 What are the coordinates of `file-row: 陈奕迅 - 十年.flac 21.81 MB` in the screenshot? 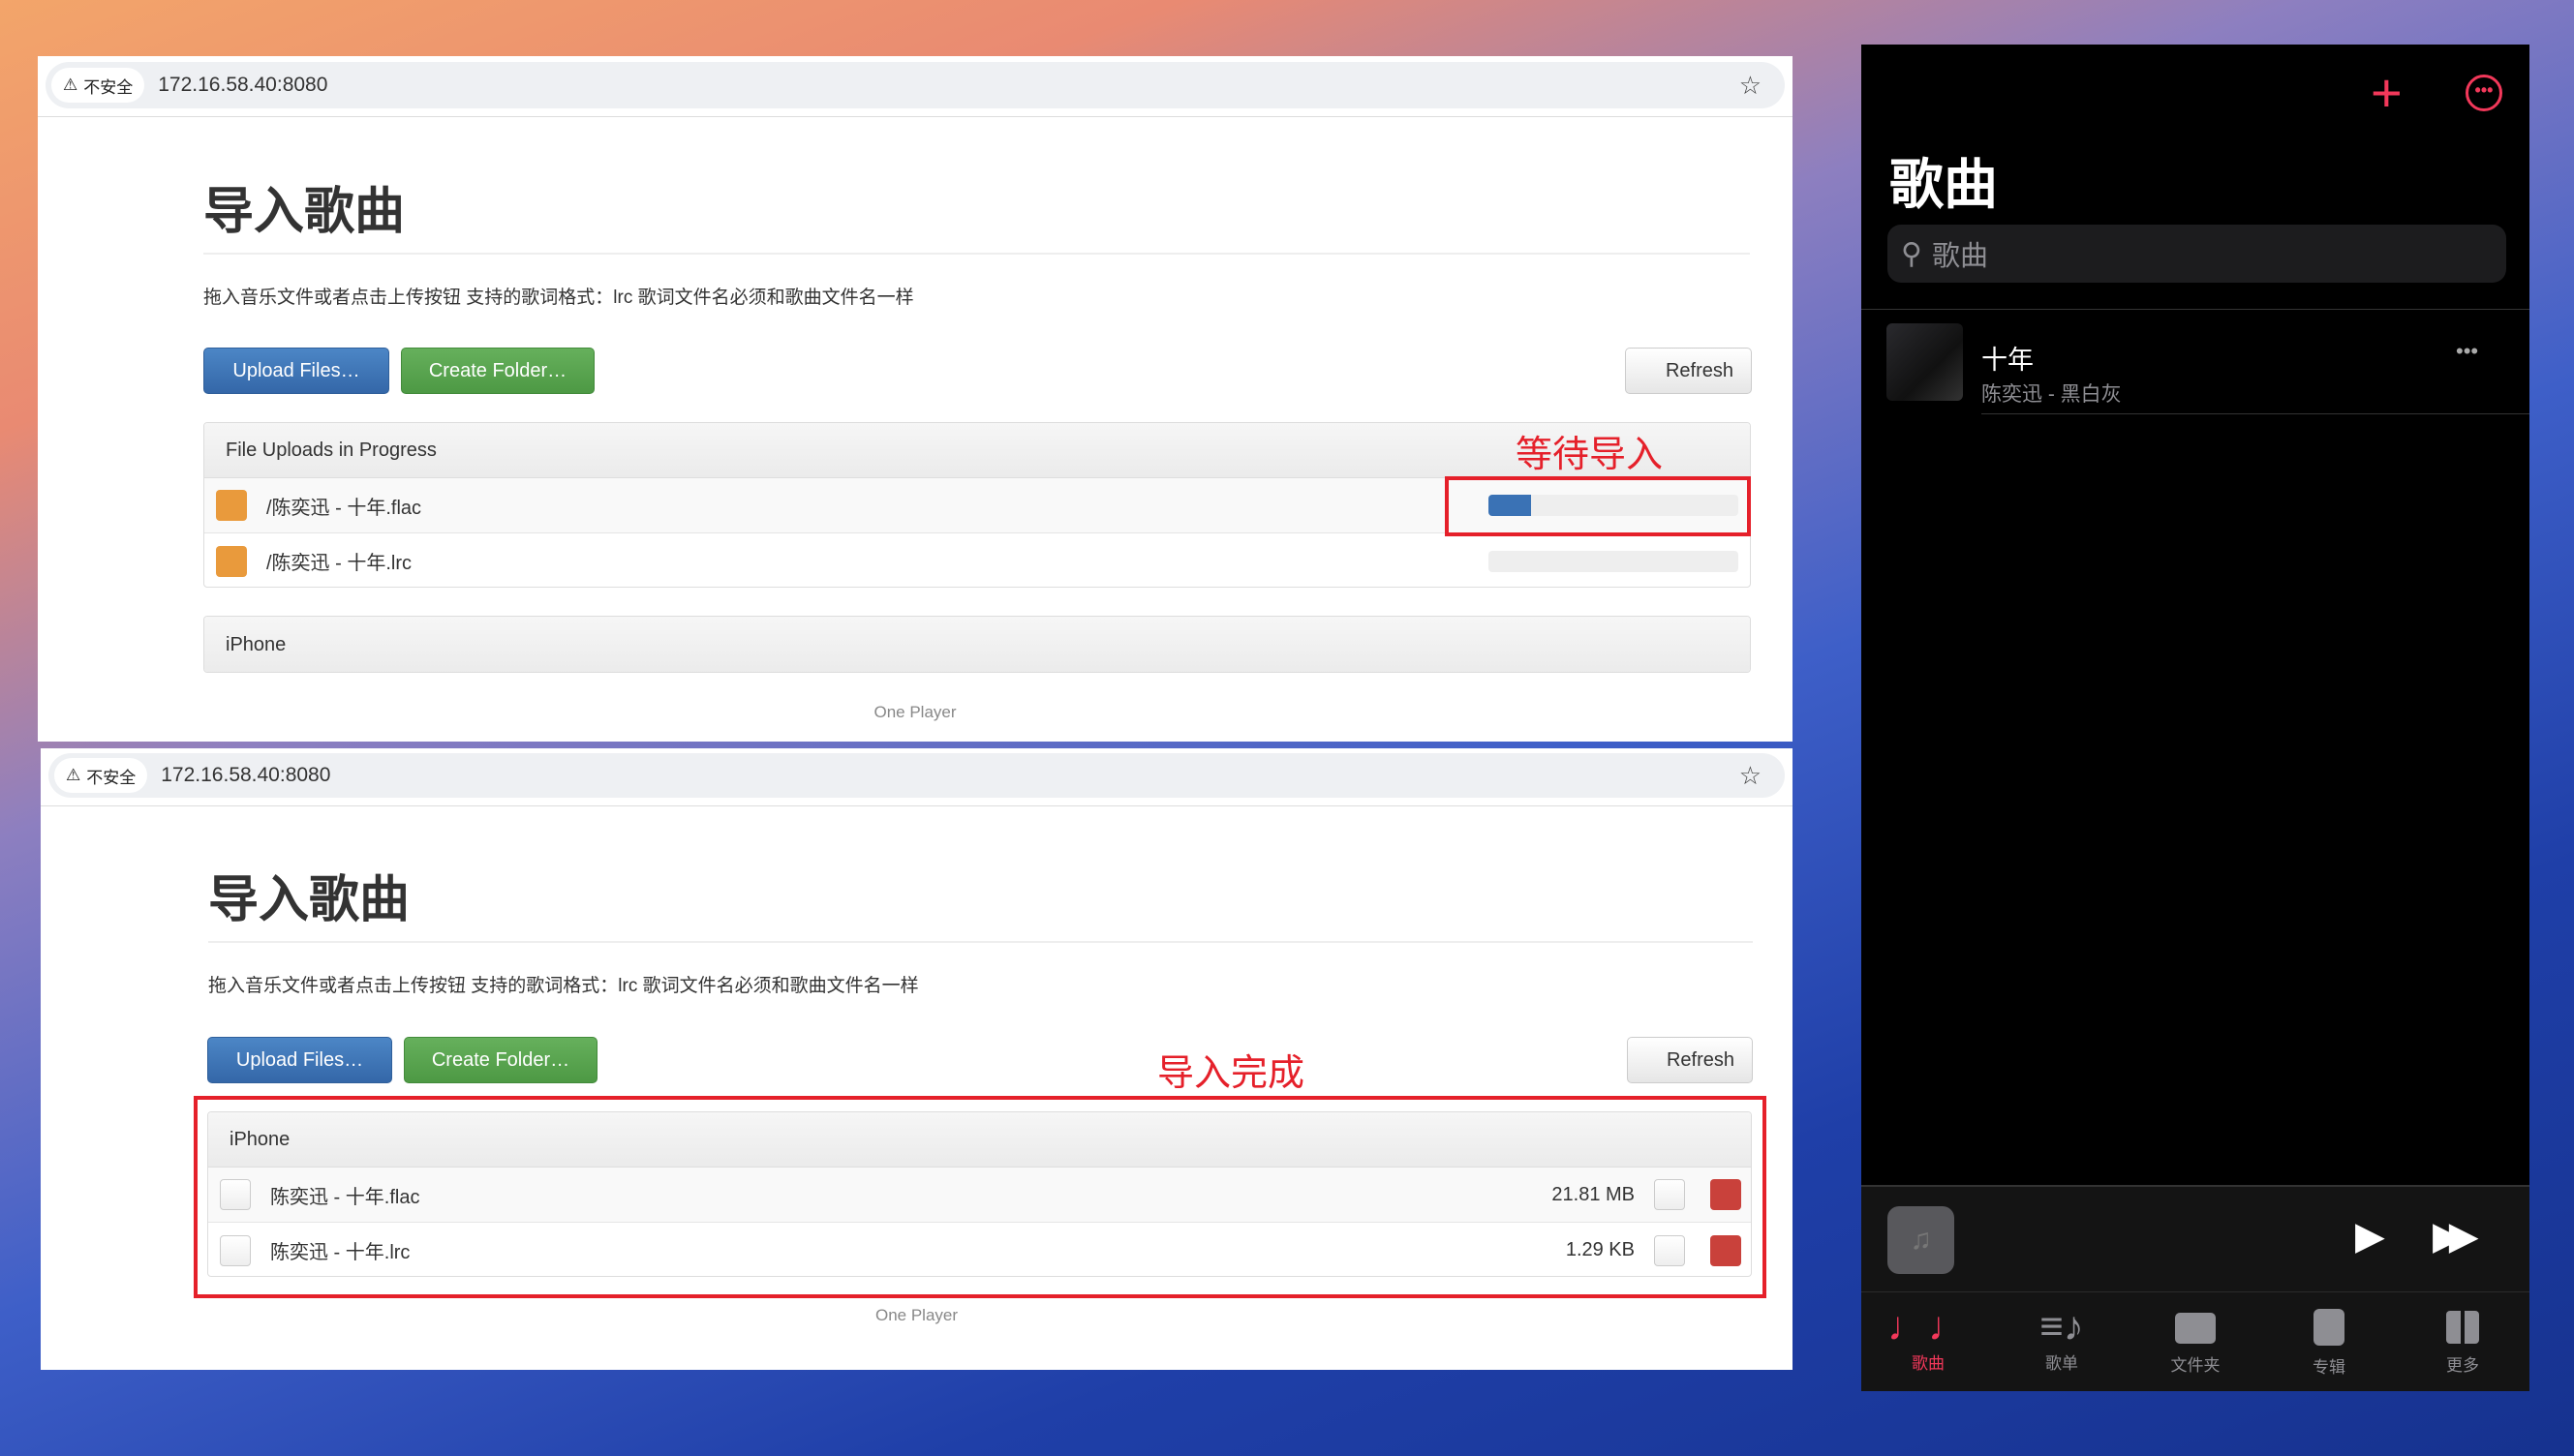 It's located at (979, 1196).